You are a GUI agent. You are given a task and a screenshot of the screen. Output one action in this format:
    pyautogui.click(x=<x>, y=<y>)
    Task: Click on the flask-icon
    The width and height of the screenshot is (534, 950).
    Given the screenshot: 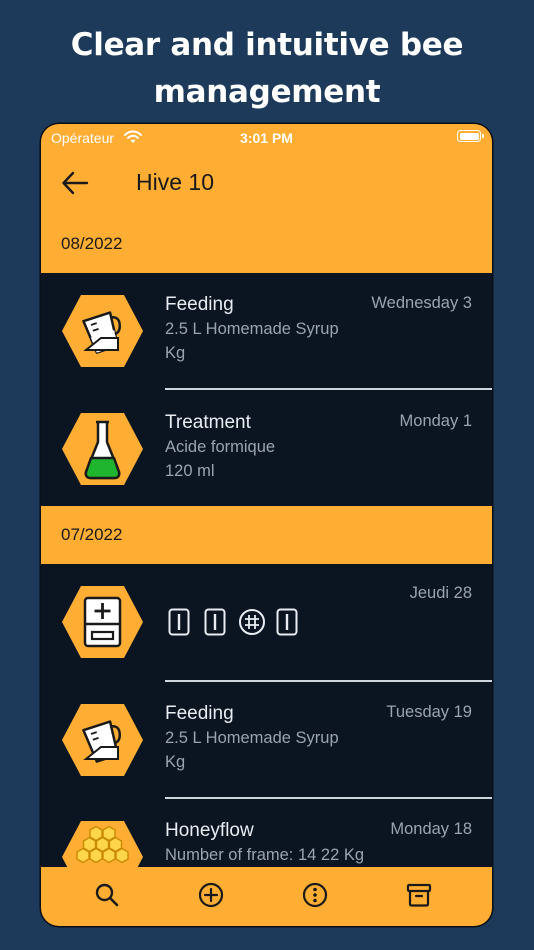 What is the action you would take?
    pyautogui.click(x=102, y=449)
    